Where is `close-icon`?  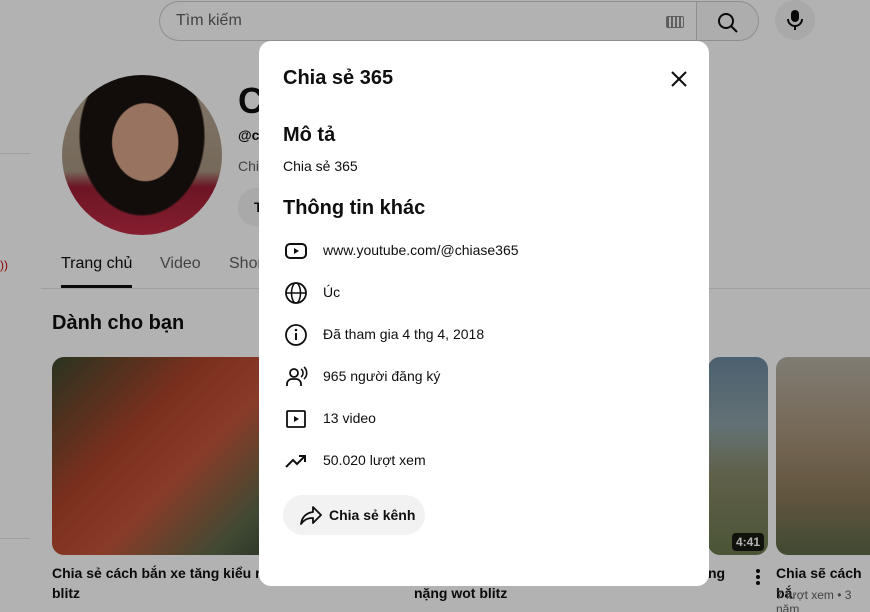 close-icon is located at coordinates (679, 79).